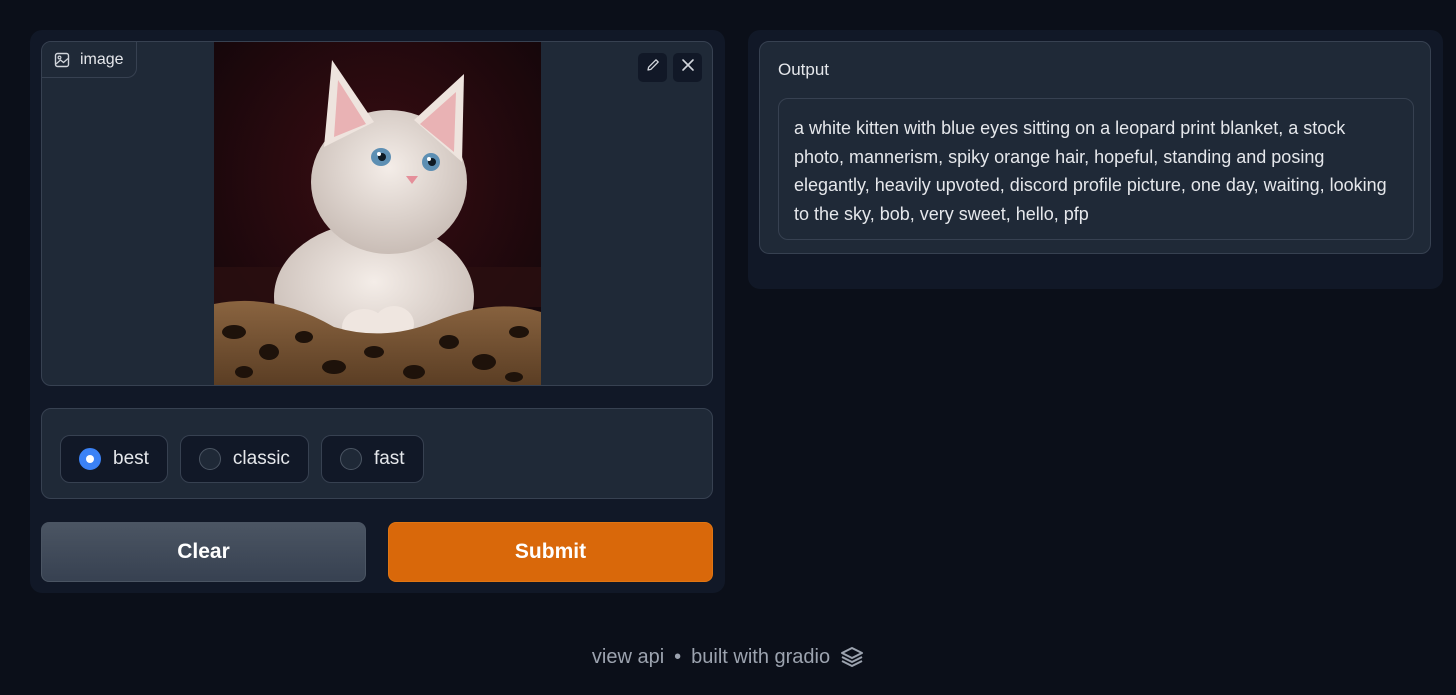 Image resolution: width=1456 pixels, height=695 pixels. Describe the element at coordinates (62, 60) in the screenshot. I see `image-icon` at that location.